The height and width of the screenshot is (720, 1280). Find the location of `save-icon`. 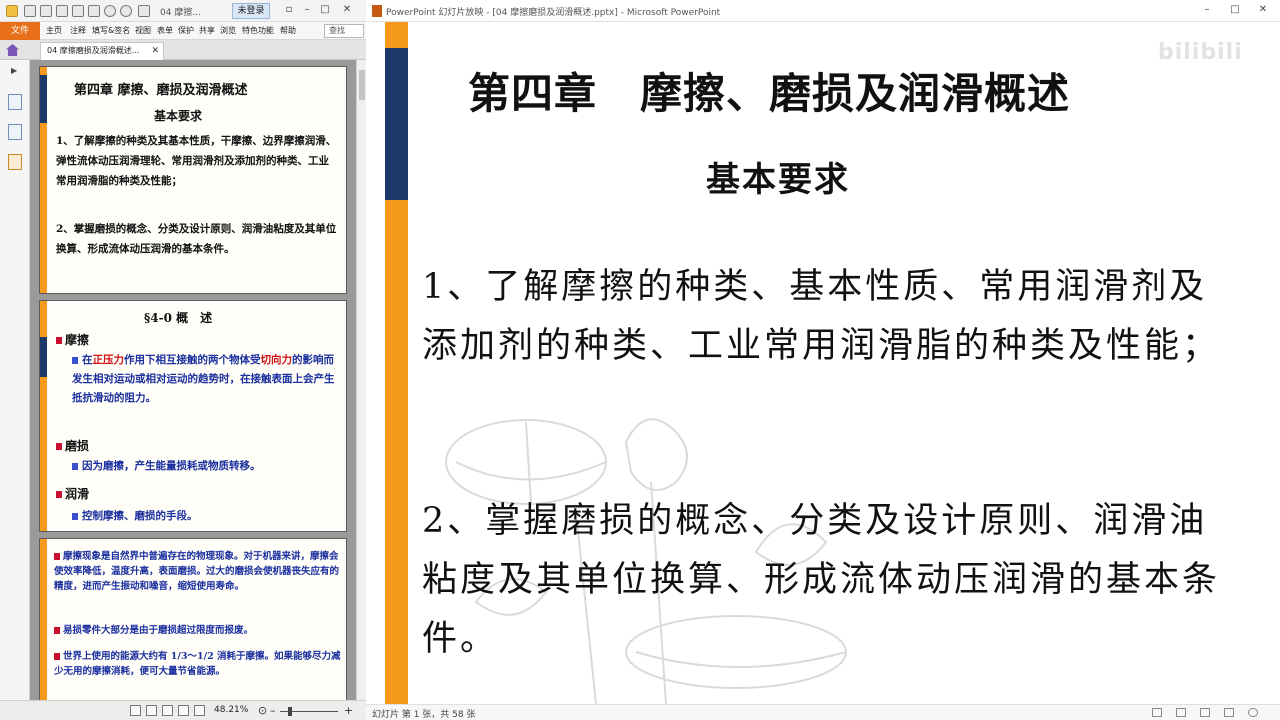

save-icon is located at coordinates (46, 11).